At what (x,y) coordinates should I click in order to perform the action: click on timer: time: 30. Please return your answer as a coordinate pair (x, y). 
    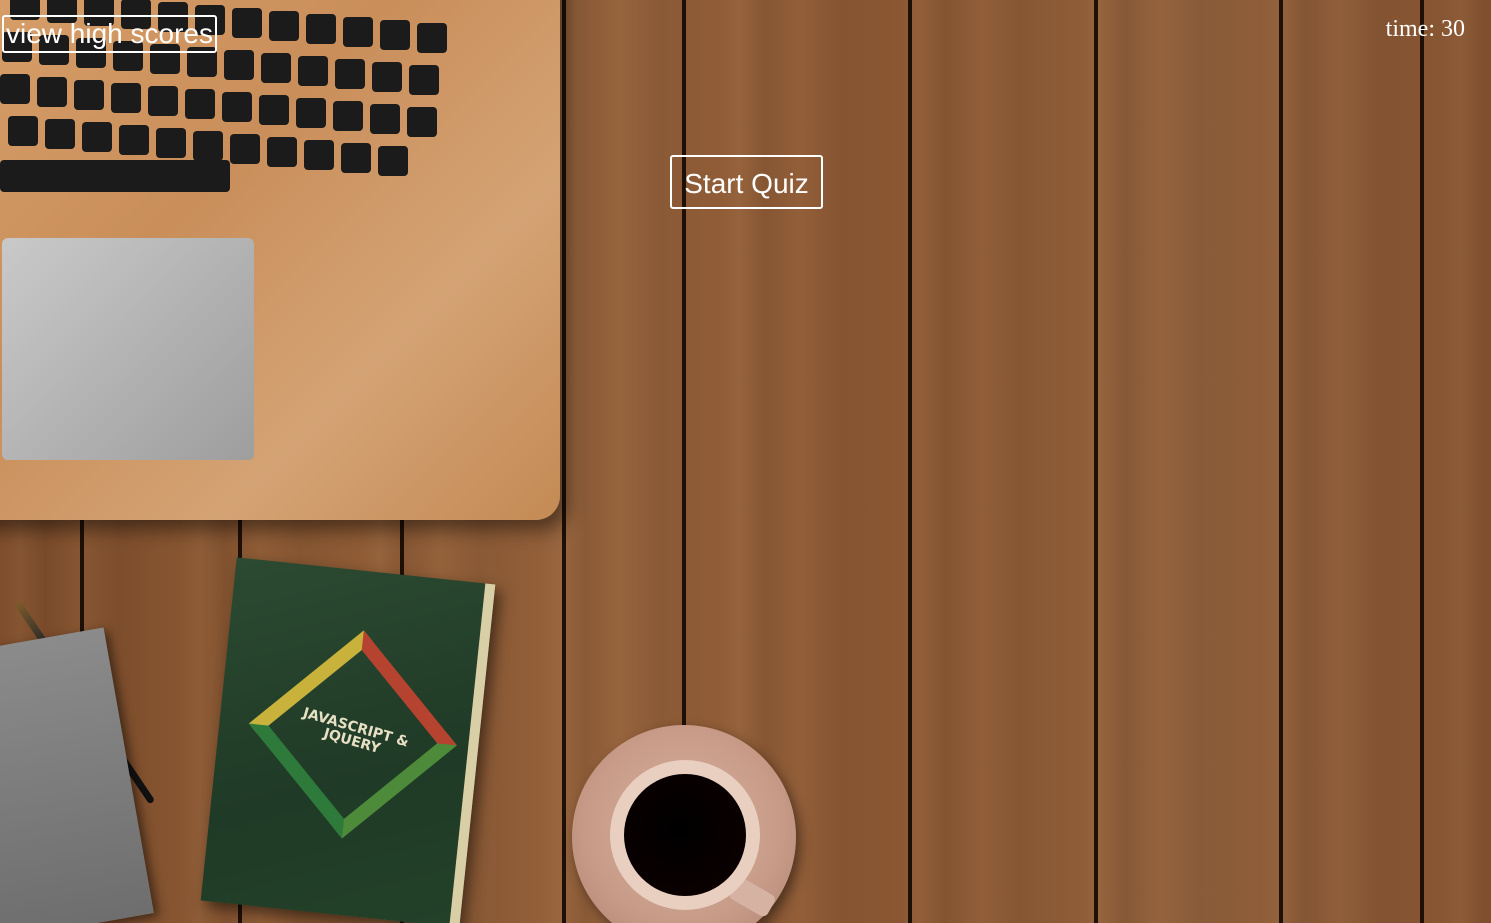
    Looking at the image, I should click on (1425, 29).